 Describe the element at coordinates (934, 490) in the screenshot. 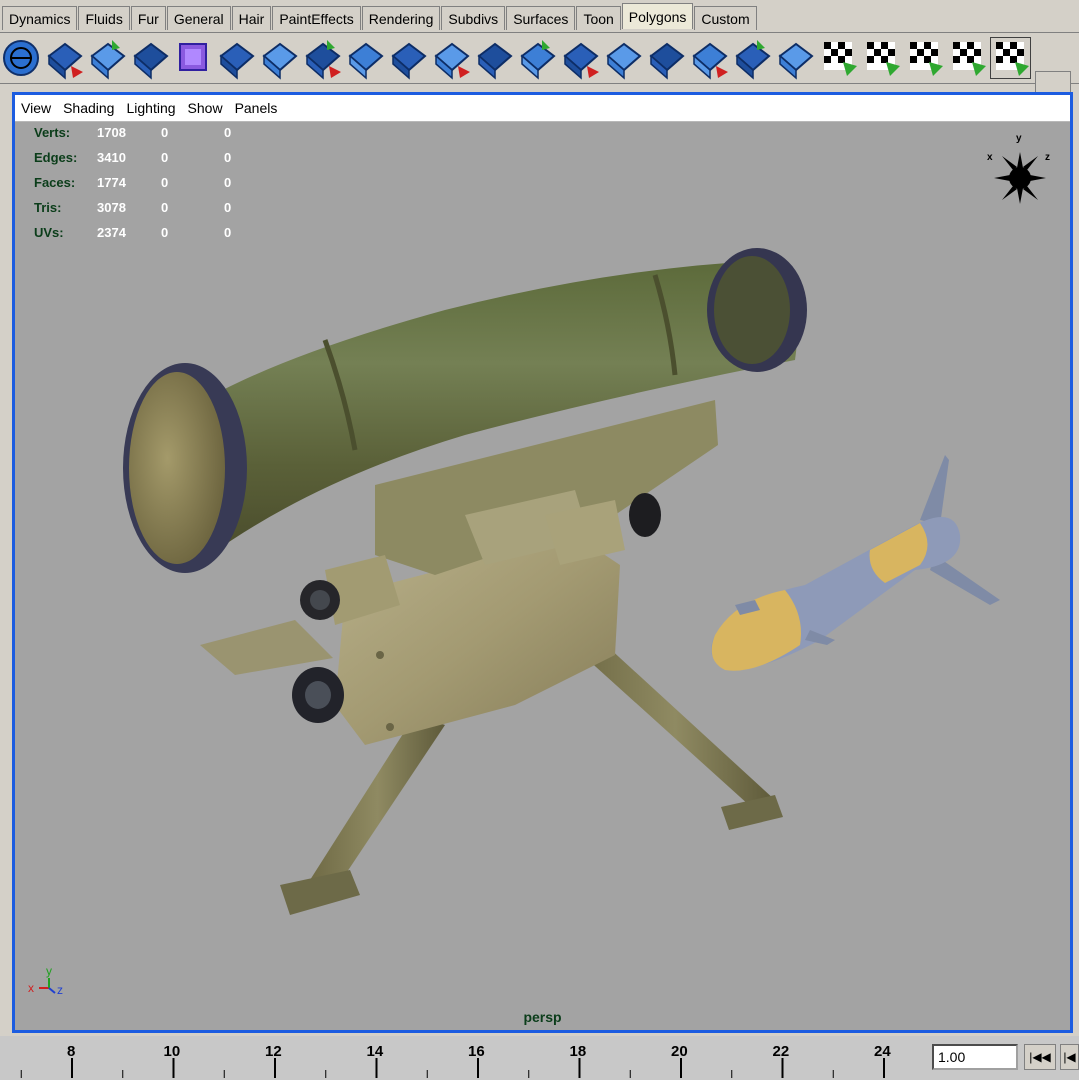

I see `missile-fin-top` at that location.